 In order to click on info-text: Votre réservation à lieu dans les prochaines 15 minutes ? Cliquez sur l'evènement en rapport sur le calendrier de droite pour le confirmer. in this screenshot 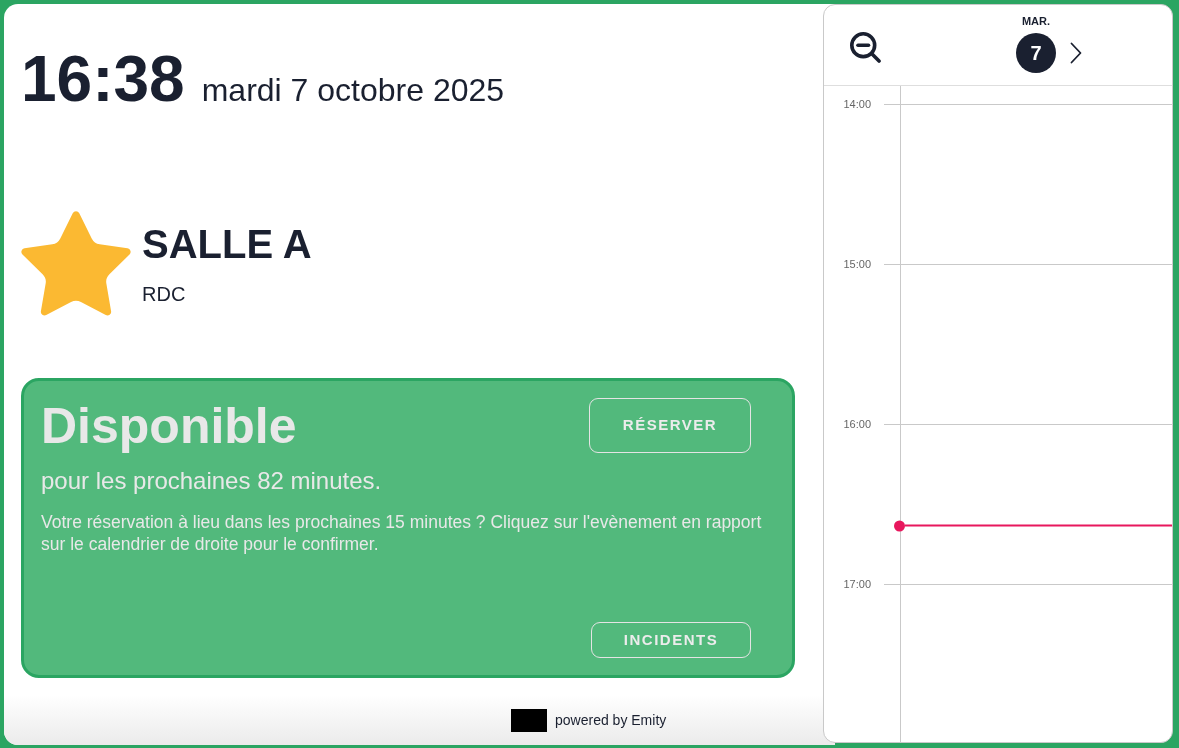, I will do `click(402, 533)`.